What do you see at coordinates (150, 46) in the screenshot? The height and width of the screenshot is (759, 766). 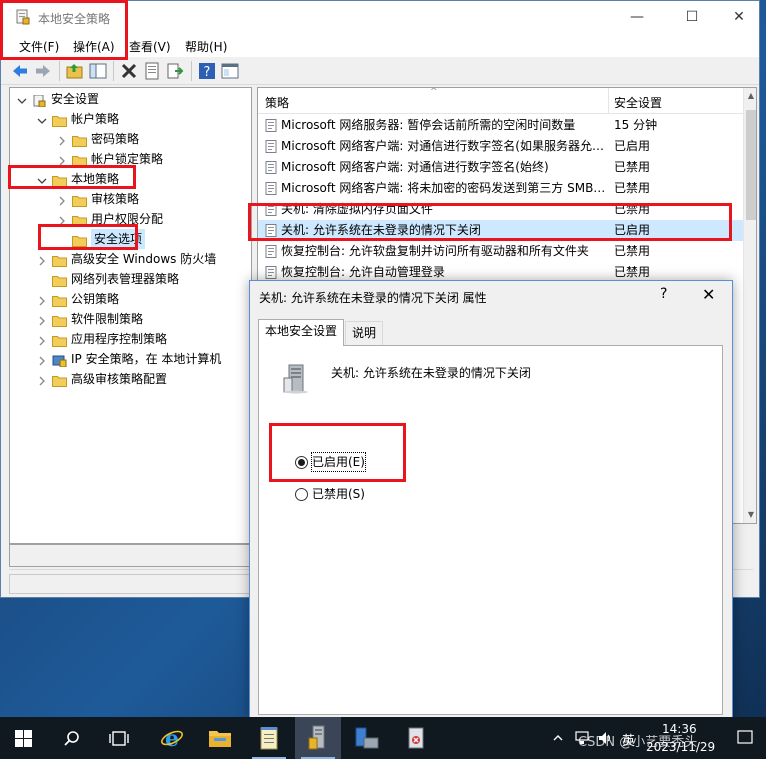 I see `menu-view: 查看(V)` at bounding box center [150, 46].